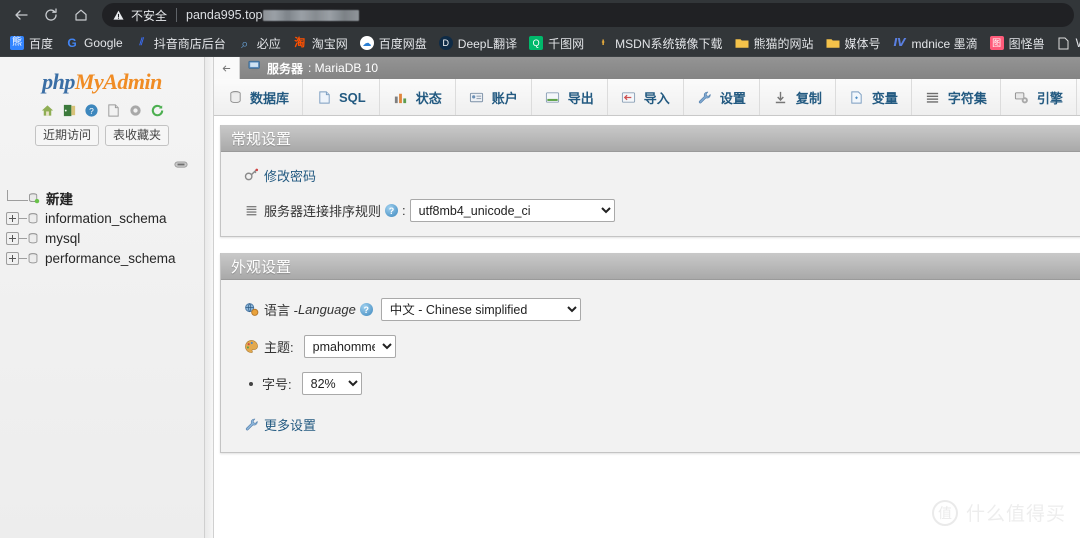  What do you see at coordinates (105, 218) in the screenshot?
I see `tree-item-information-schema: information_schema` at bounding box center [105, 218].